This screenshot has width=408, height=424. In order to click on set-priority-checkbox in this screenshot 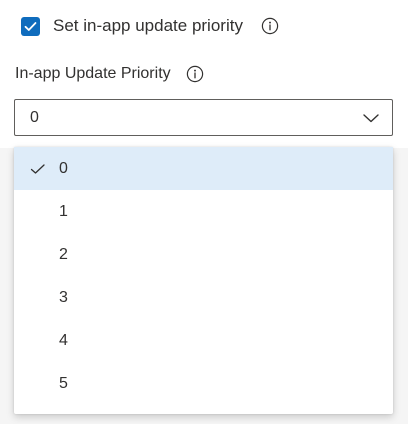, I will do `click(30, 26)`.